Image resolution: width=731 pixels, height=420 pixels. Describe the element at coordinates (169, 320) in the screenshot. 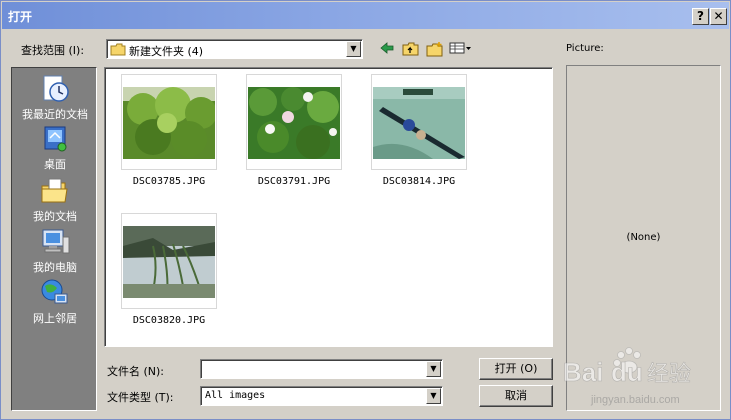

I see `file-name: DSC03820.JPG` at that location.